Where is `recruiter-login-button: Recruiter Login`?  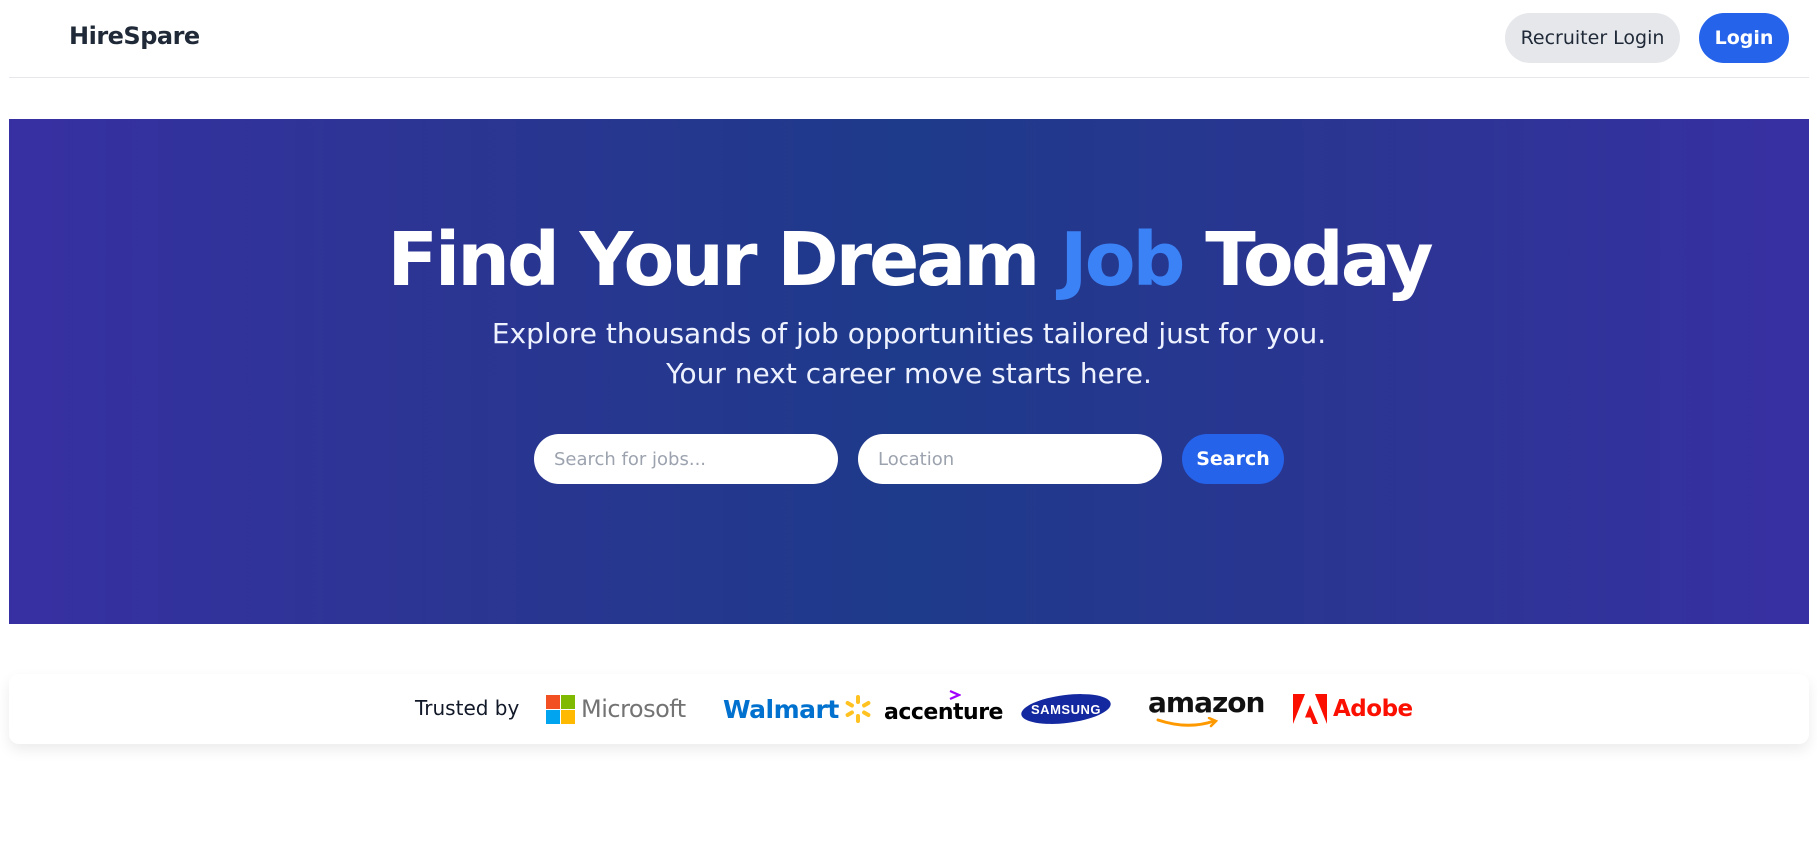 recruiter-login-button: Recruiter Login is located at coordinates (1592, 38).